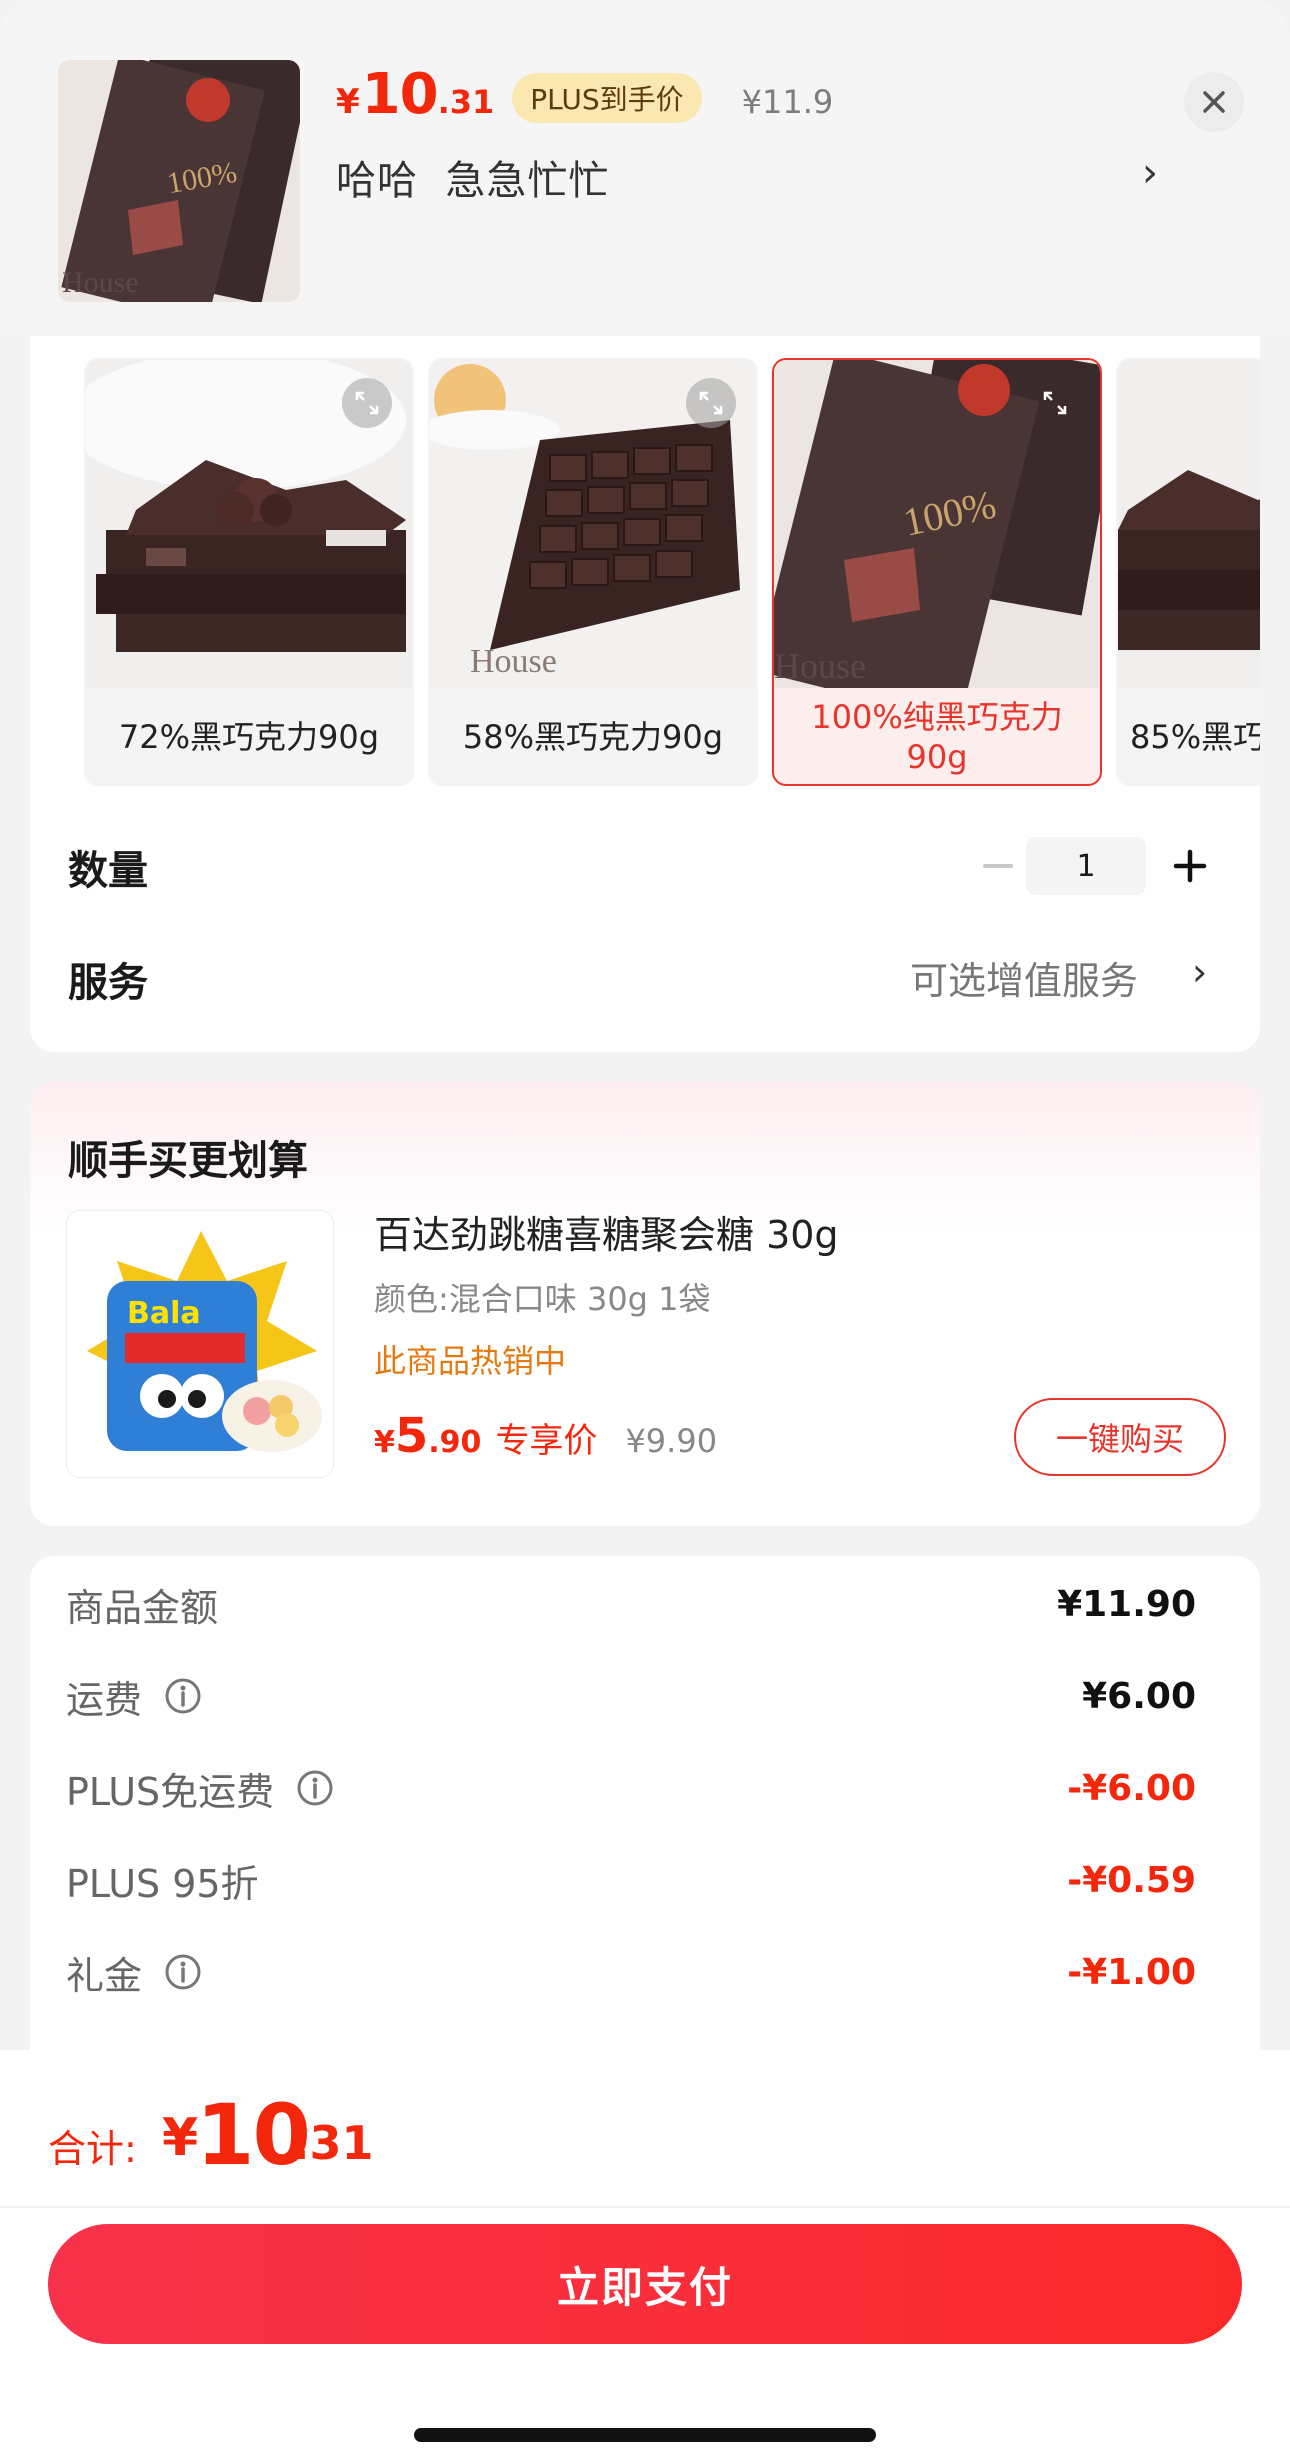 Image resolution: width=1290 pixels, height=2464 pixels. What do you see at coordinates (188, 1161) in the screenshot?
I see `upsell-title: 顺手买更划算` at bounding box center [188, 1161].